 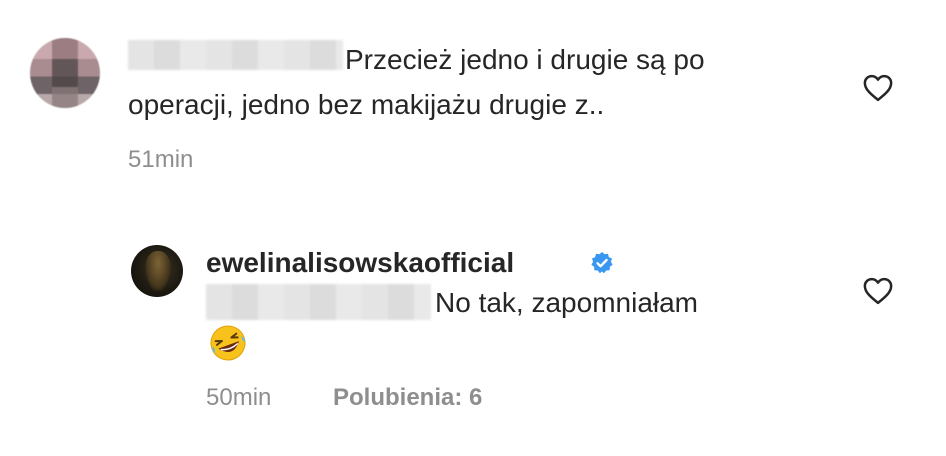 What do you see at coordinates (602, 263) in the screenshot?
I see `verified-badge-icon` at bounding box center [602, 263].